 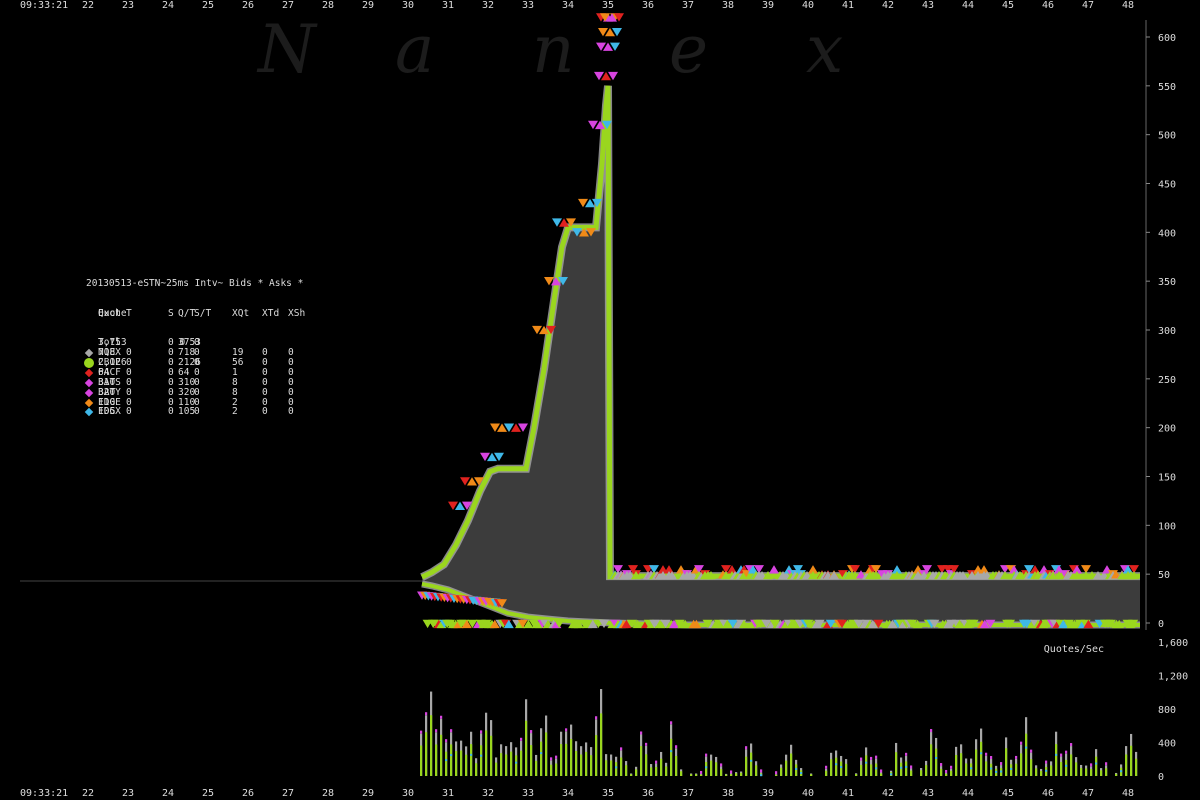 What do you see at coordinates (197, 412) in the screenshot?
I see `legend-cell-st: 0` at bounding box center [197, 412].